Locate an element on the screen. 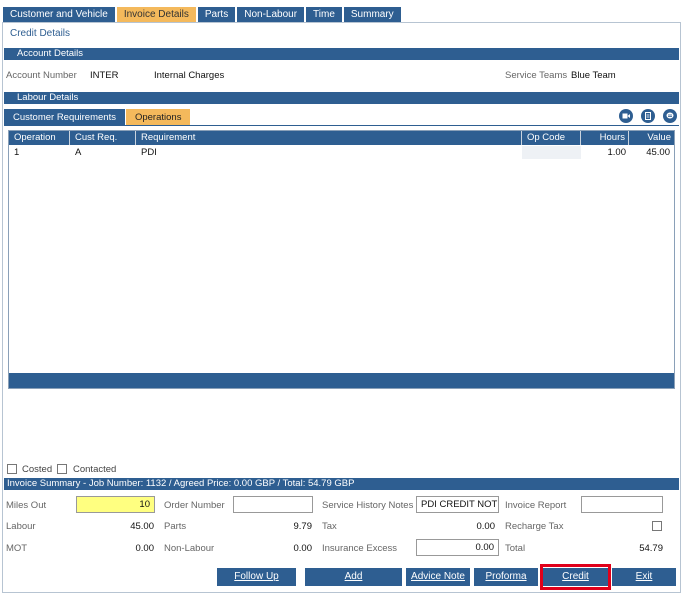 This screenshot has width=683, height=595. note-icon is located at coordinates (670, 116).